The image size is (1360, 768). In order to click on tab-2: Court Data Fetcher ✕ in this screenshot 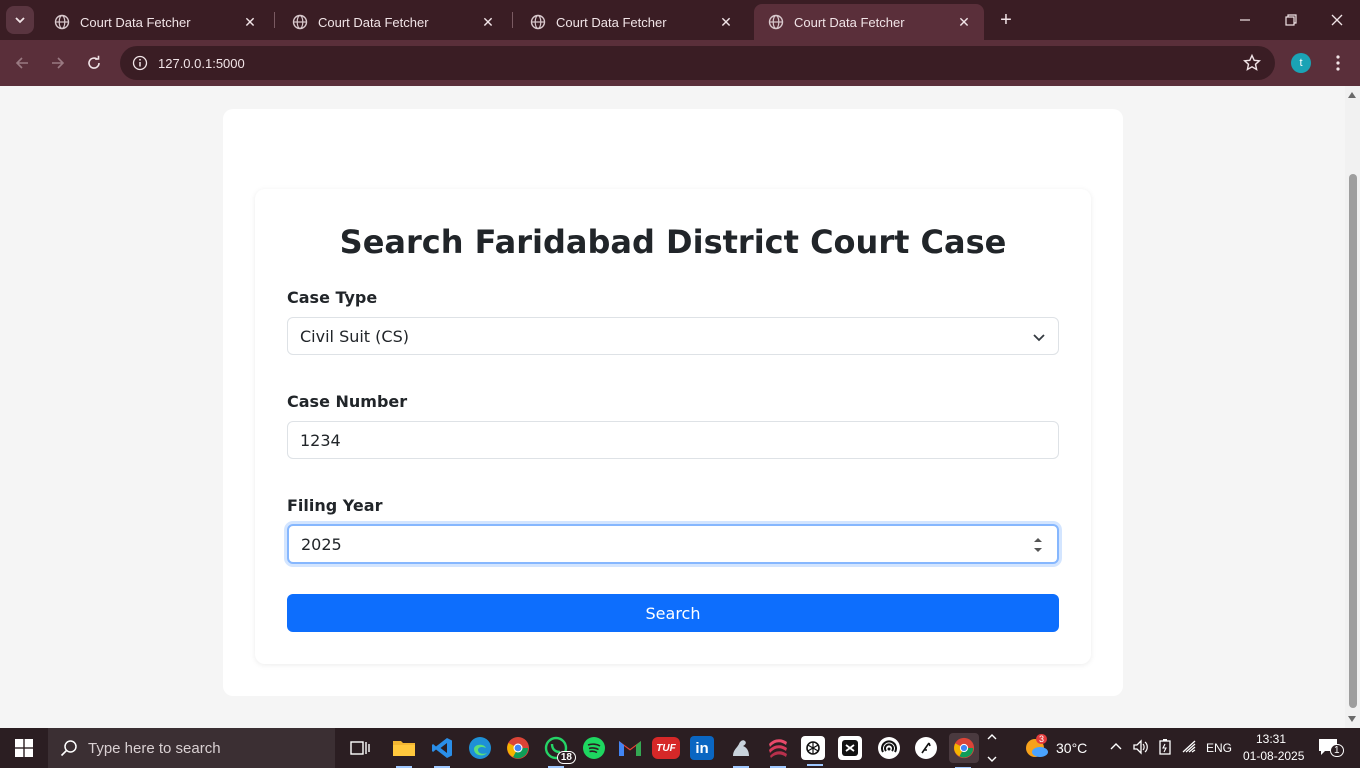, I will do `click(393, 22)`.